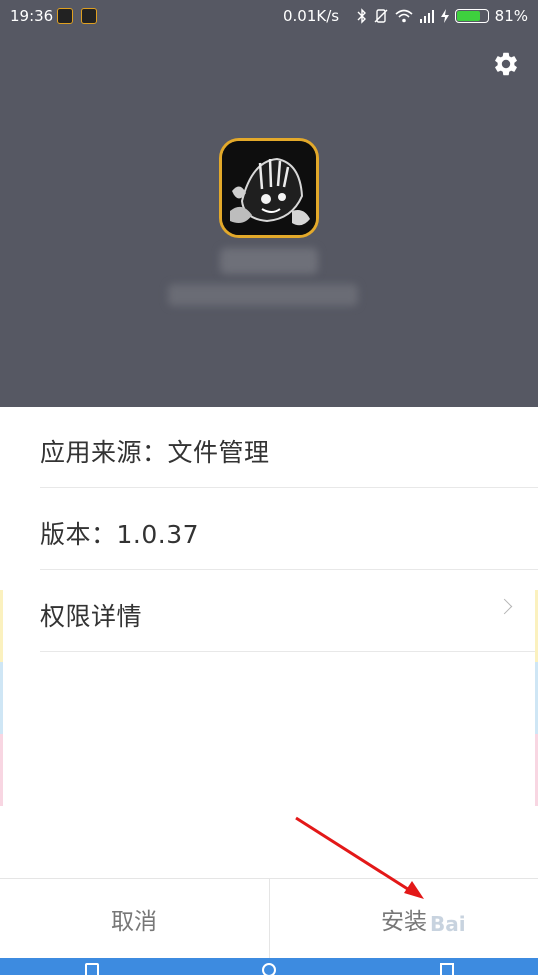 The image size is (538, 975). Describe the element at coordinates (289, 447) in the screenshot. I see `source-row: 应用来源：文件管理` at that location.